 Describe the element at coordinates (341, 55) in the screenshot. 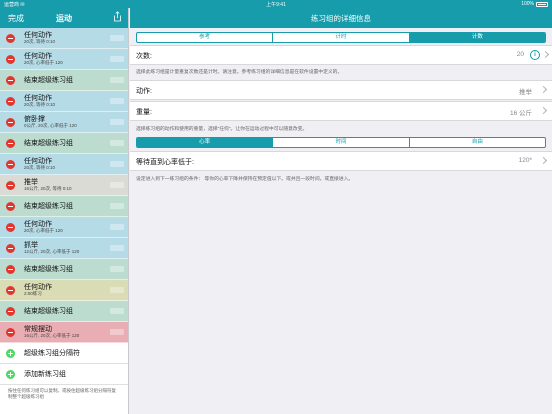

I see `reps-row: 次数: 20 i` at that location.